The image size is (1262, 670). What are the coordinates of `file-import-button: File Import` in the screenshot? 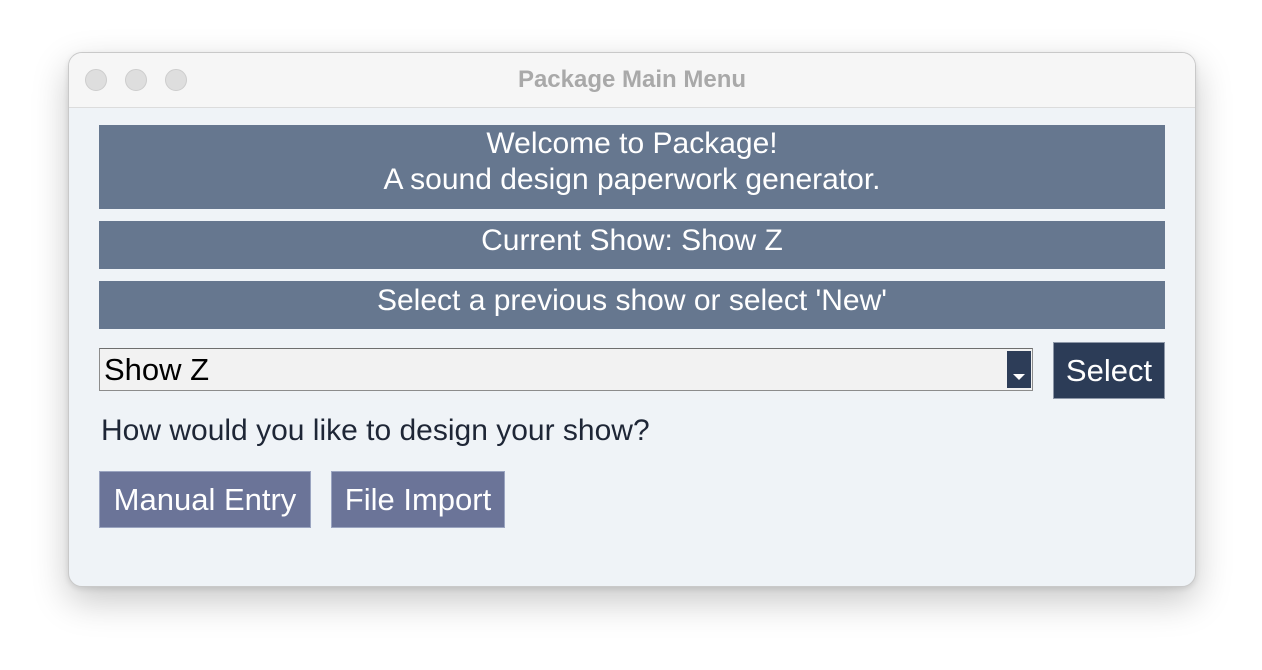 It's located at (418, 499).